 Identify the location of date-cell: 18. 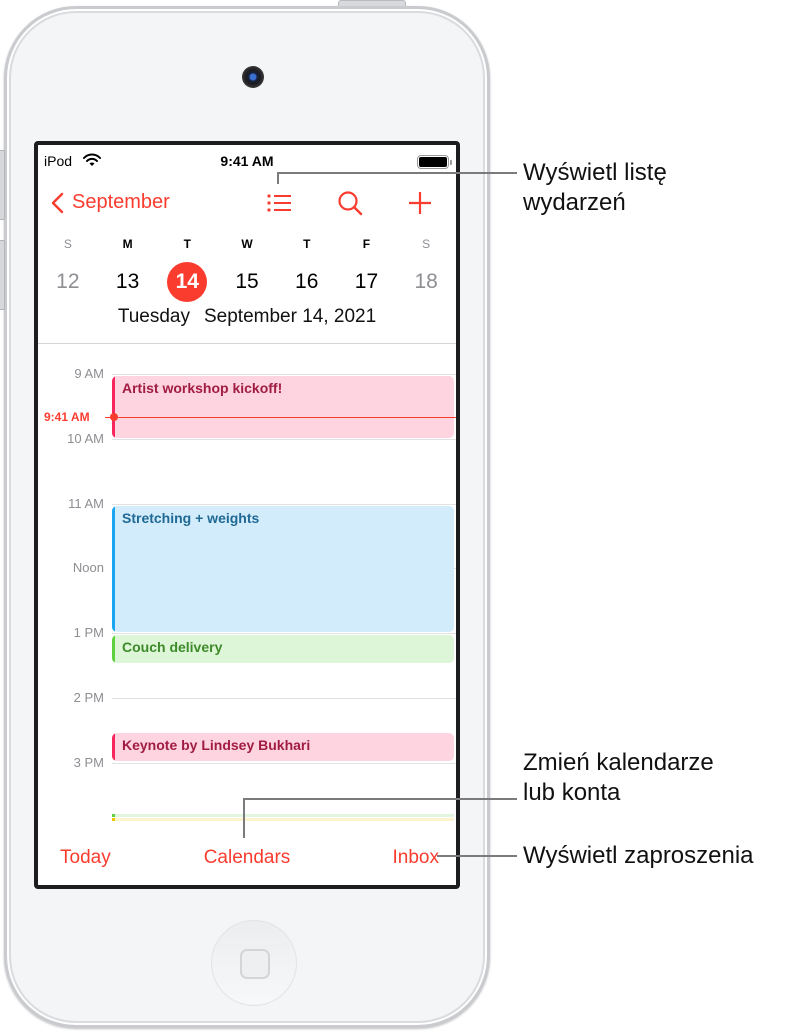
(426, 282).